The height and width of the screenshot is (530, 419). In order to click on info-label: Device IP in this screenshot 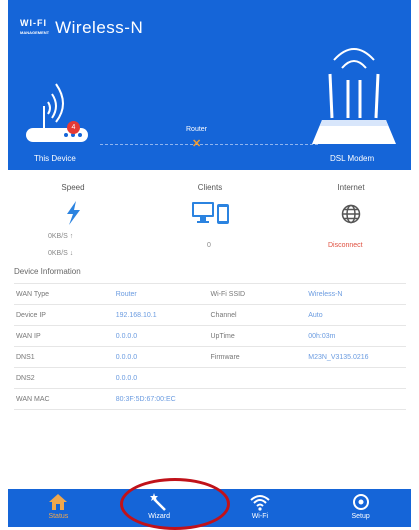, I will do `click(31, 315)`.